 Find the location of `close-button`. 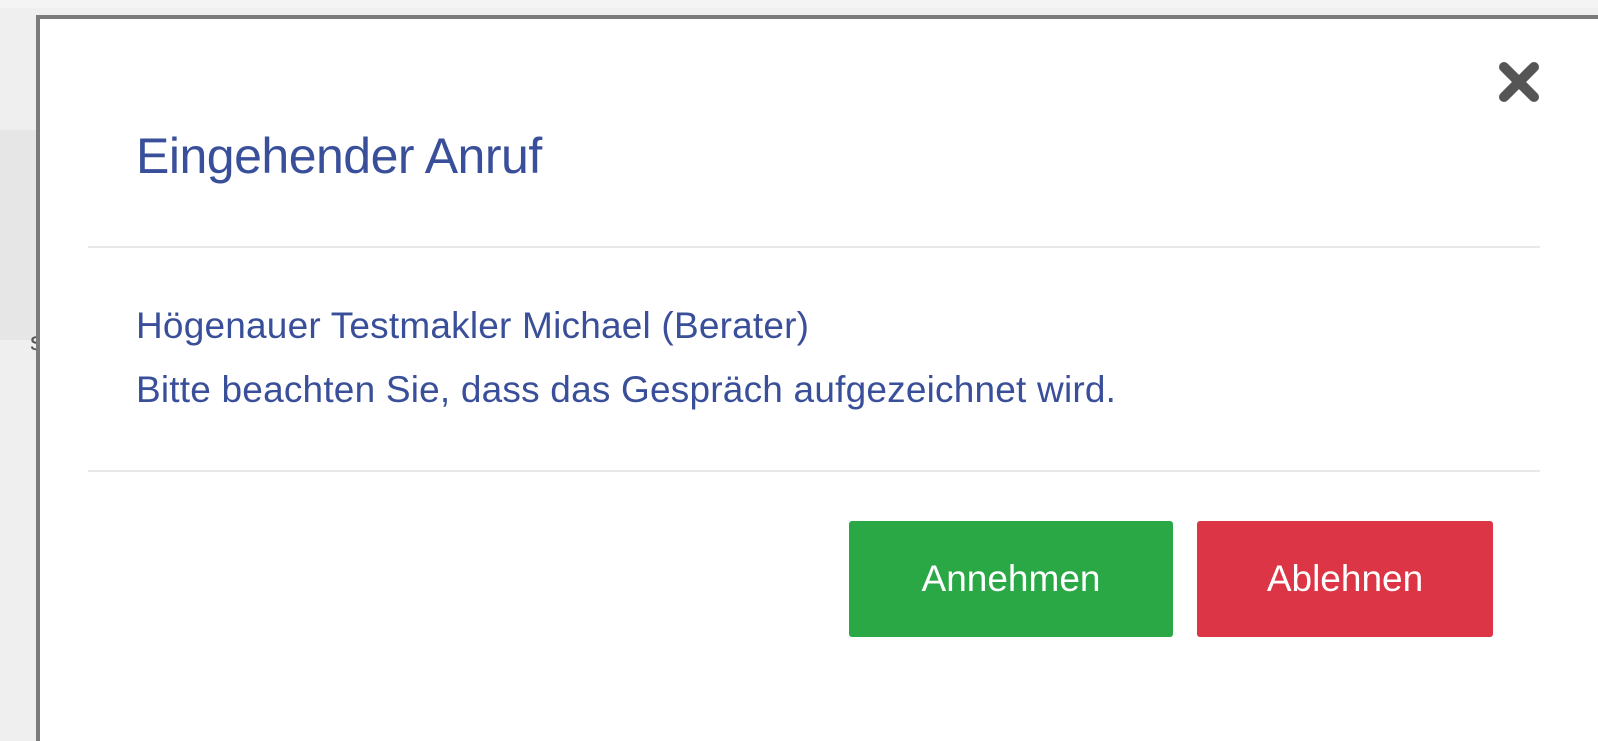

close-button is located at coordinates (1519, 82).